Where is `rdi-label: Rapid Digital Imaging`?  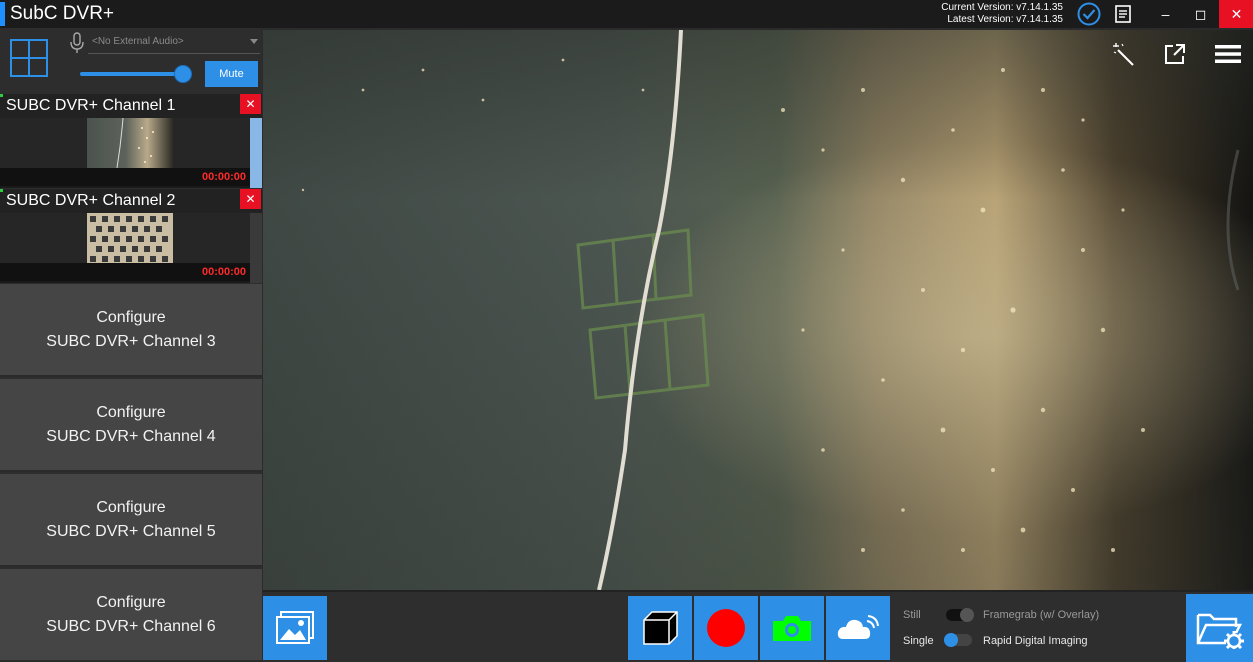 rdi-label: Rapid Digital Imaging is located at coordinates (1035, 641).